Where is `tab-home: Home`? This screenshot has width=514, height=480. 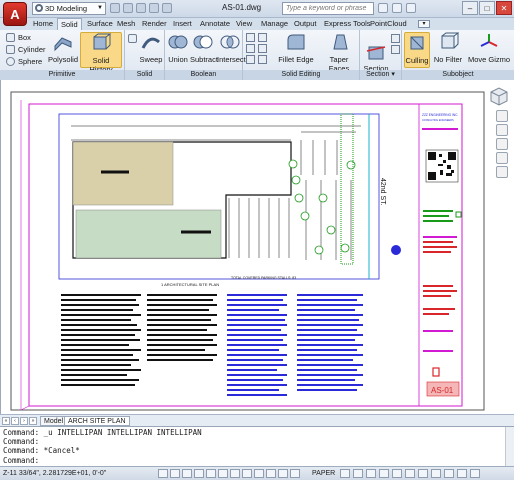
tab-home: Home is located at coordinates (43, 24).